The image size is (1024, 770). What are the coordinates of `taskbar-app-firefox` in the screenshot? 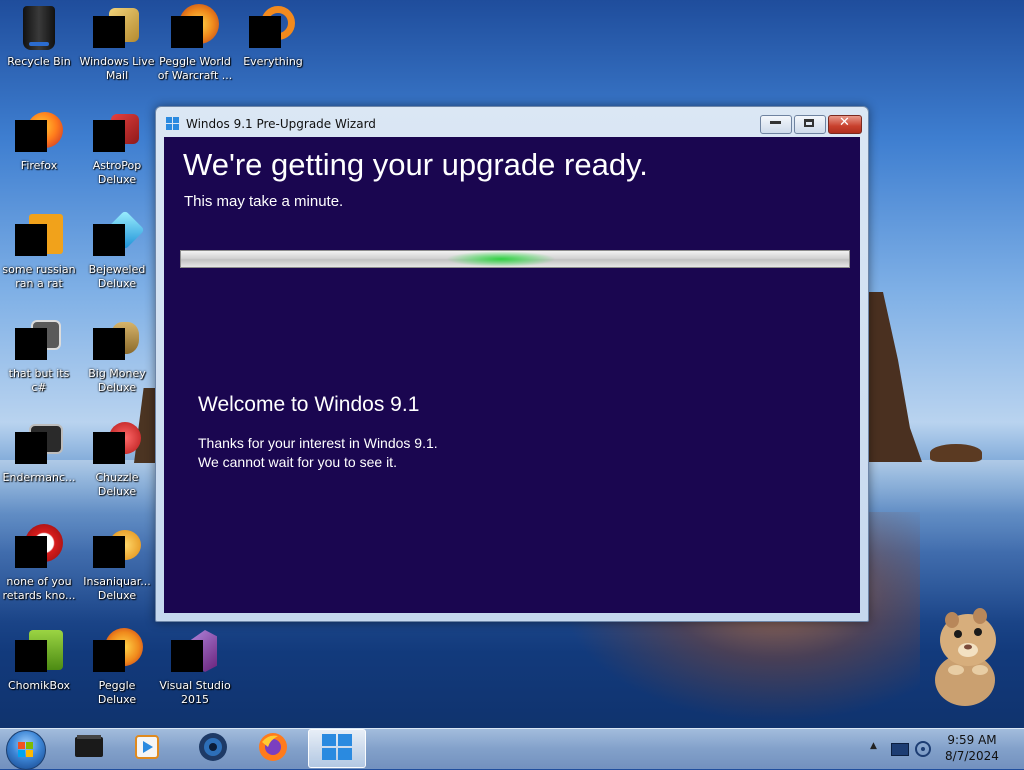 It's located at (273, 748).